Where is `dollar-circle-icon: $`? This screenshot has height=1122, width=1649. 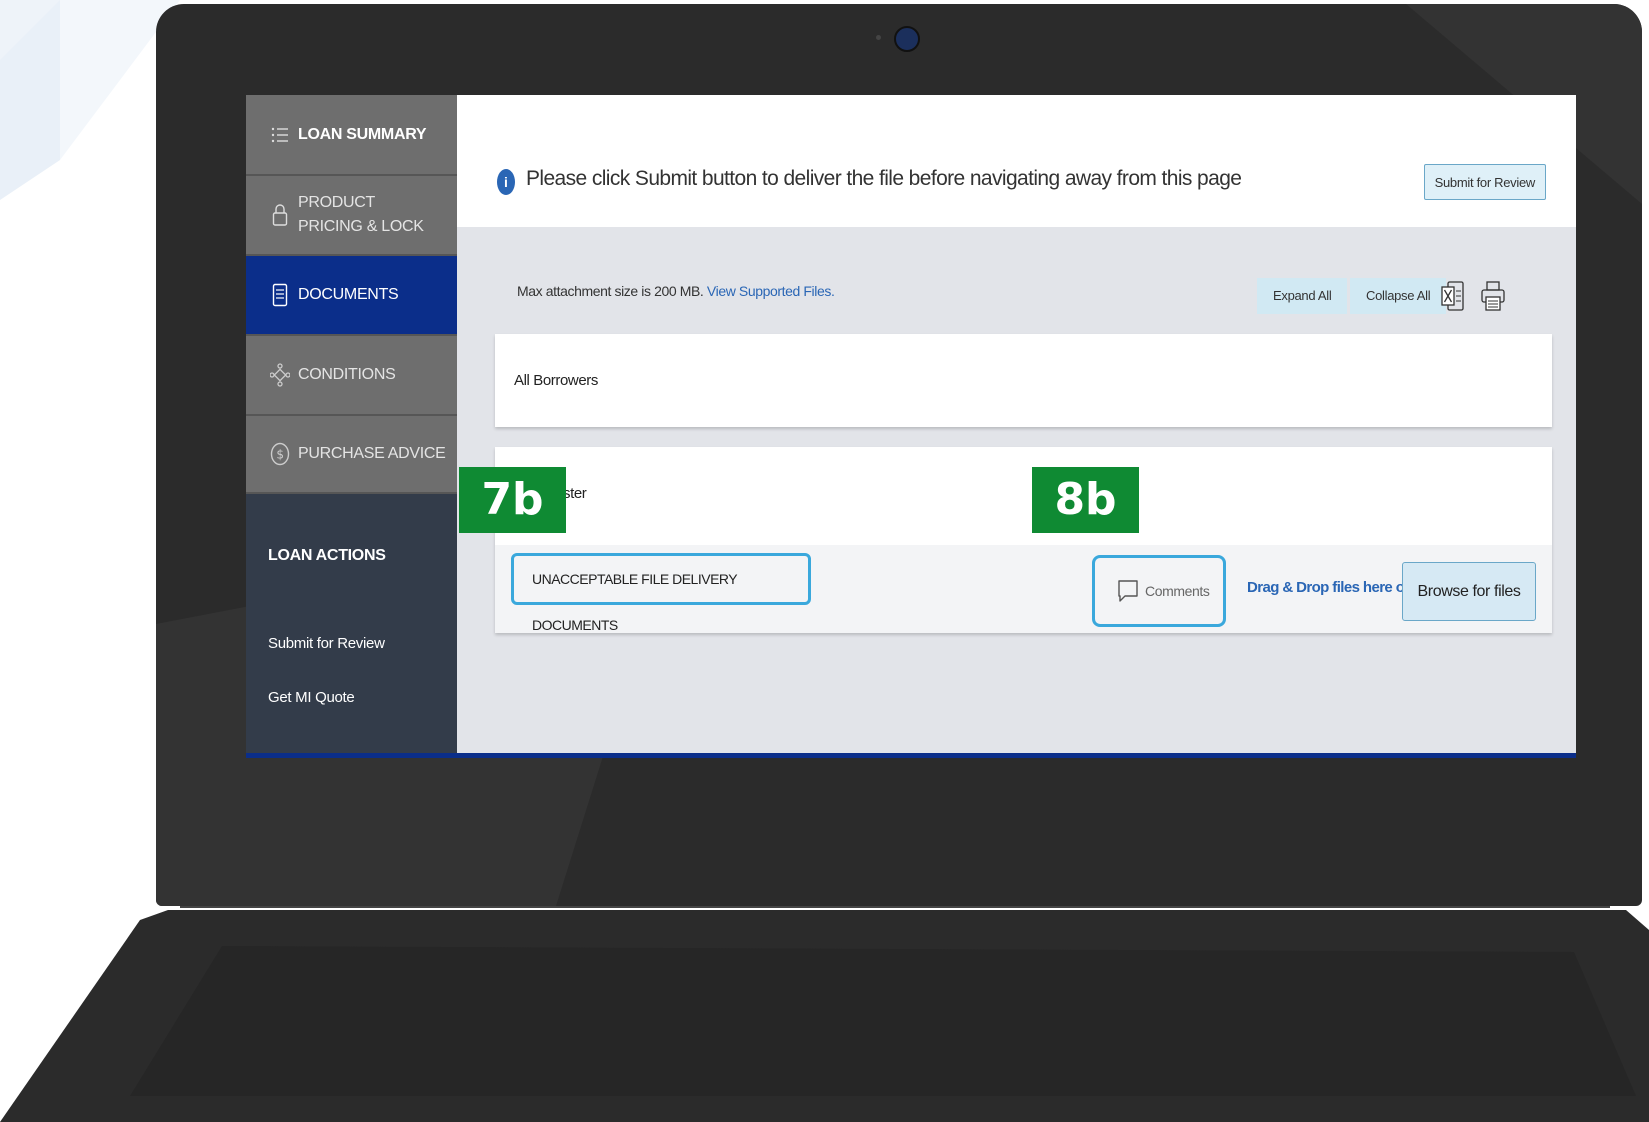 dollar-circle-icon: $ is located at coordinates (280, 454).